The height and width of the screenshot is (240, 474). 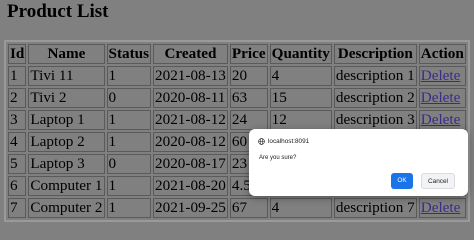 What do you see at coordinates (300, 54) in the screenshot?
I see `header-quantity: Quantity` at bounding box center [300, 54].